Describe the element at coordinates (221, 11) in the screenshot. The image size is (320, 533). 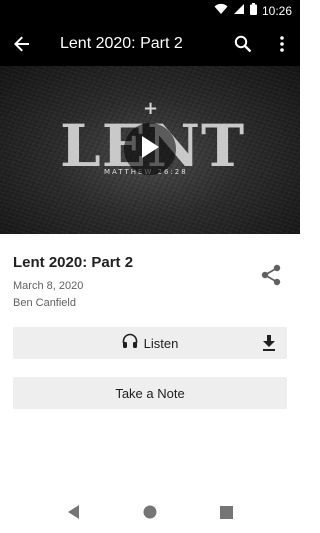
I see `wifi-icon` at that location.